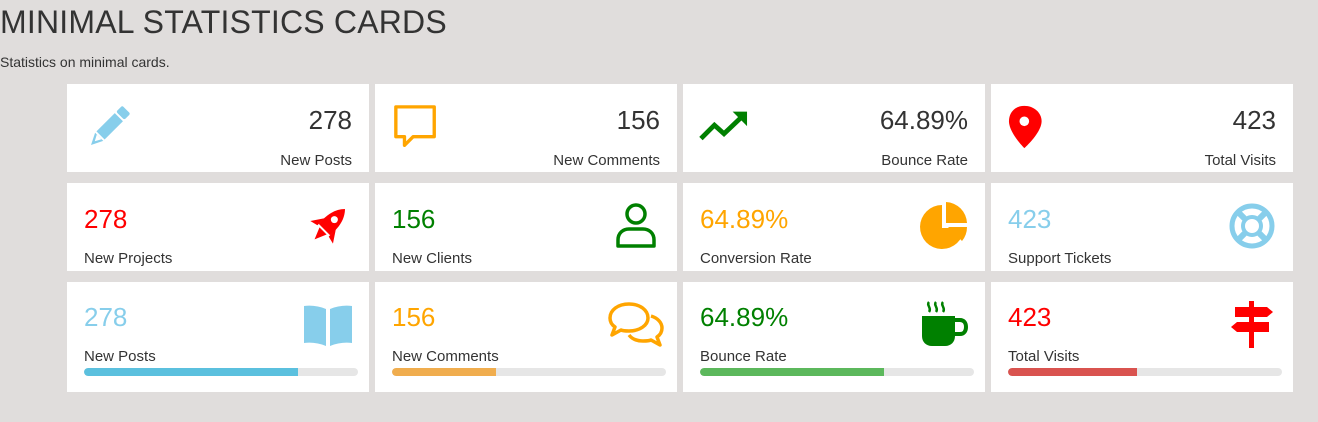 The image size is (1318, 422). What do you see at coordinates (128, 258) in the screenshot?
I see `stat-label: New Projects` at bounding box center [128, 258].